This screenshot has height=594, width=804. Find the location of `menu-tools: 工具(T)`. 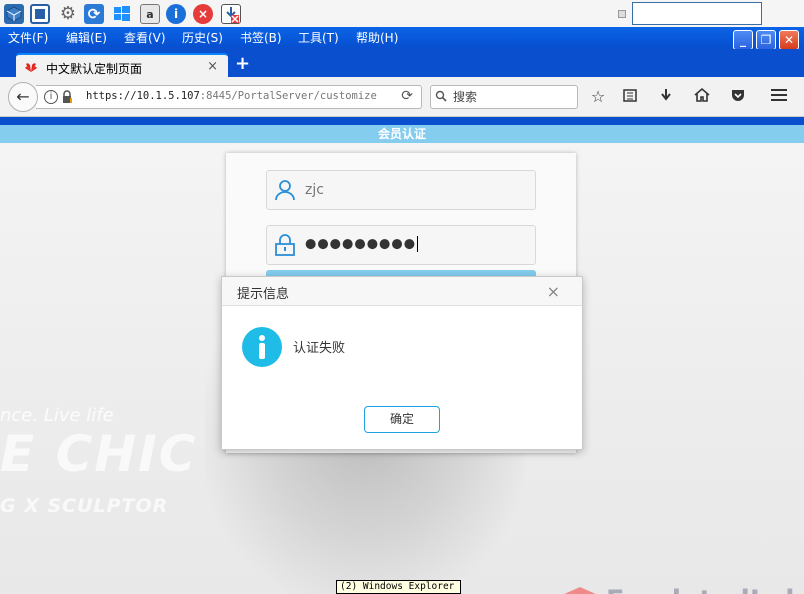

menu-tools: 工具(T) is located at coordinates (318, 37).